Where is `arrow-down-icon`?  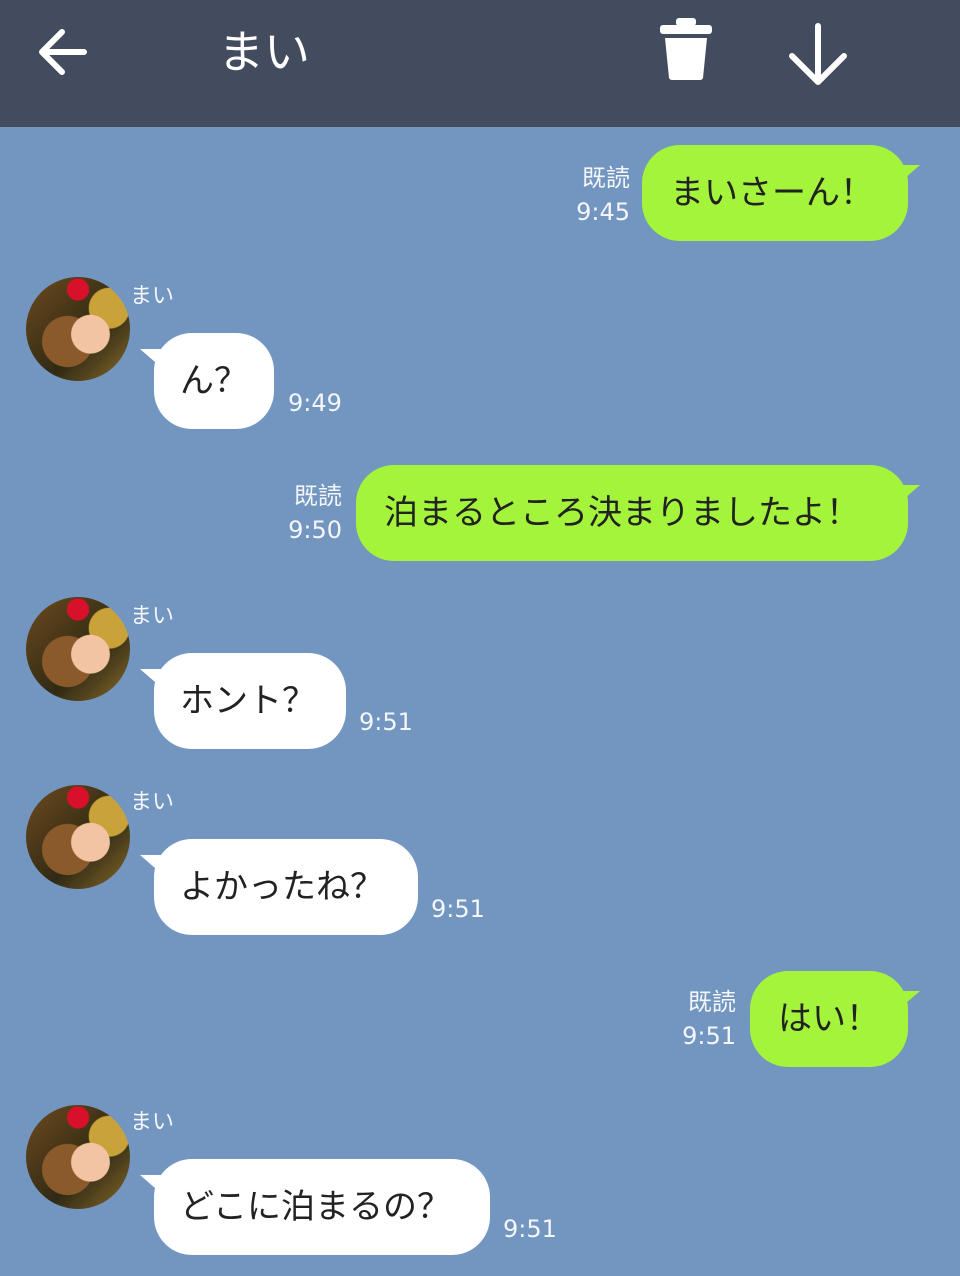 arrow-down-icon is located at coordinates (818, 54).